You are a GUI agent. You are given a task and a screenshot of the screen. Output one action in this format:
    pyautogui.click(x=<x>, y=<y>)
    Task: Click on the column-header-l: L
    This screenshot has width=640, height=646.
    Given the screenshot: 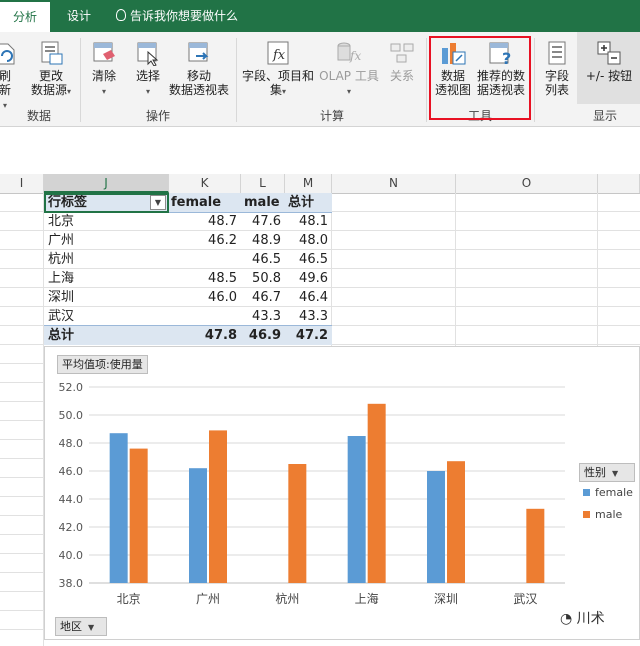 What is the action you would take?
    pyautogui.click(x=263, y=183)
    